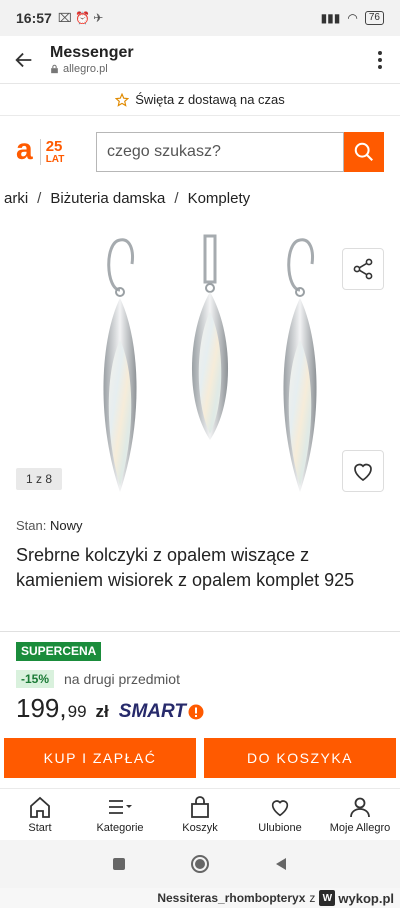 The width and height of the screenshot is (400, 908). I want to click on divider, so click(200, 631).